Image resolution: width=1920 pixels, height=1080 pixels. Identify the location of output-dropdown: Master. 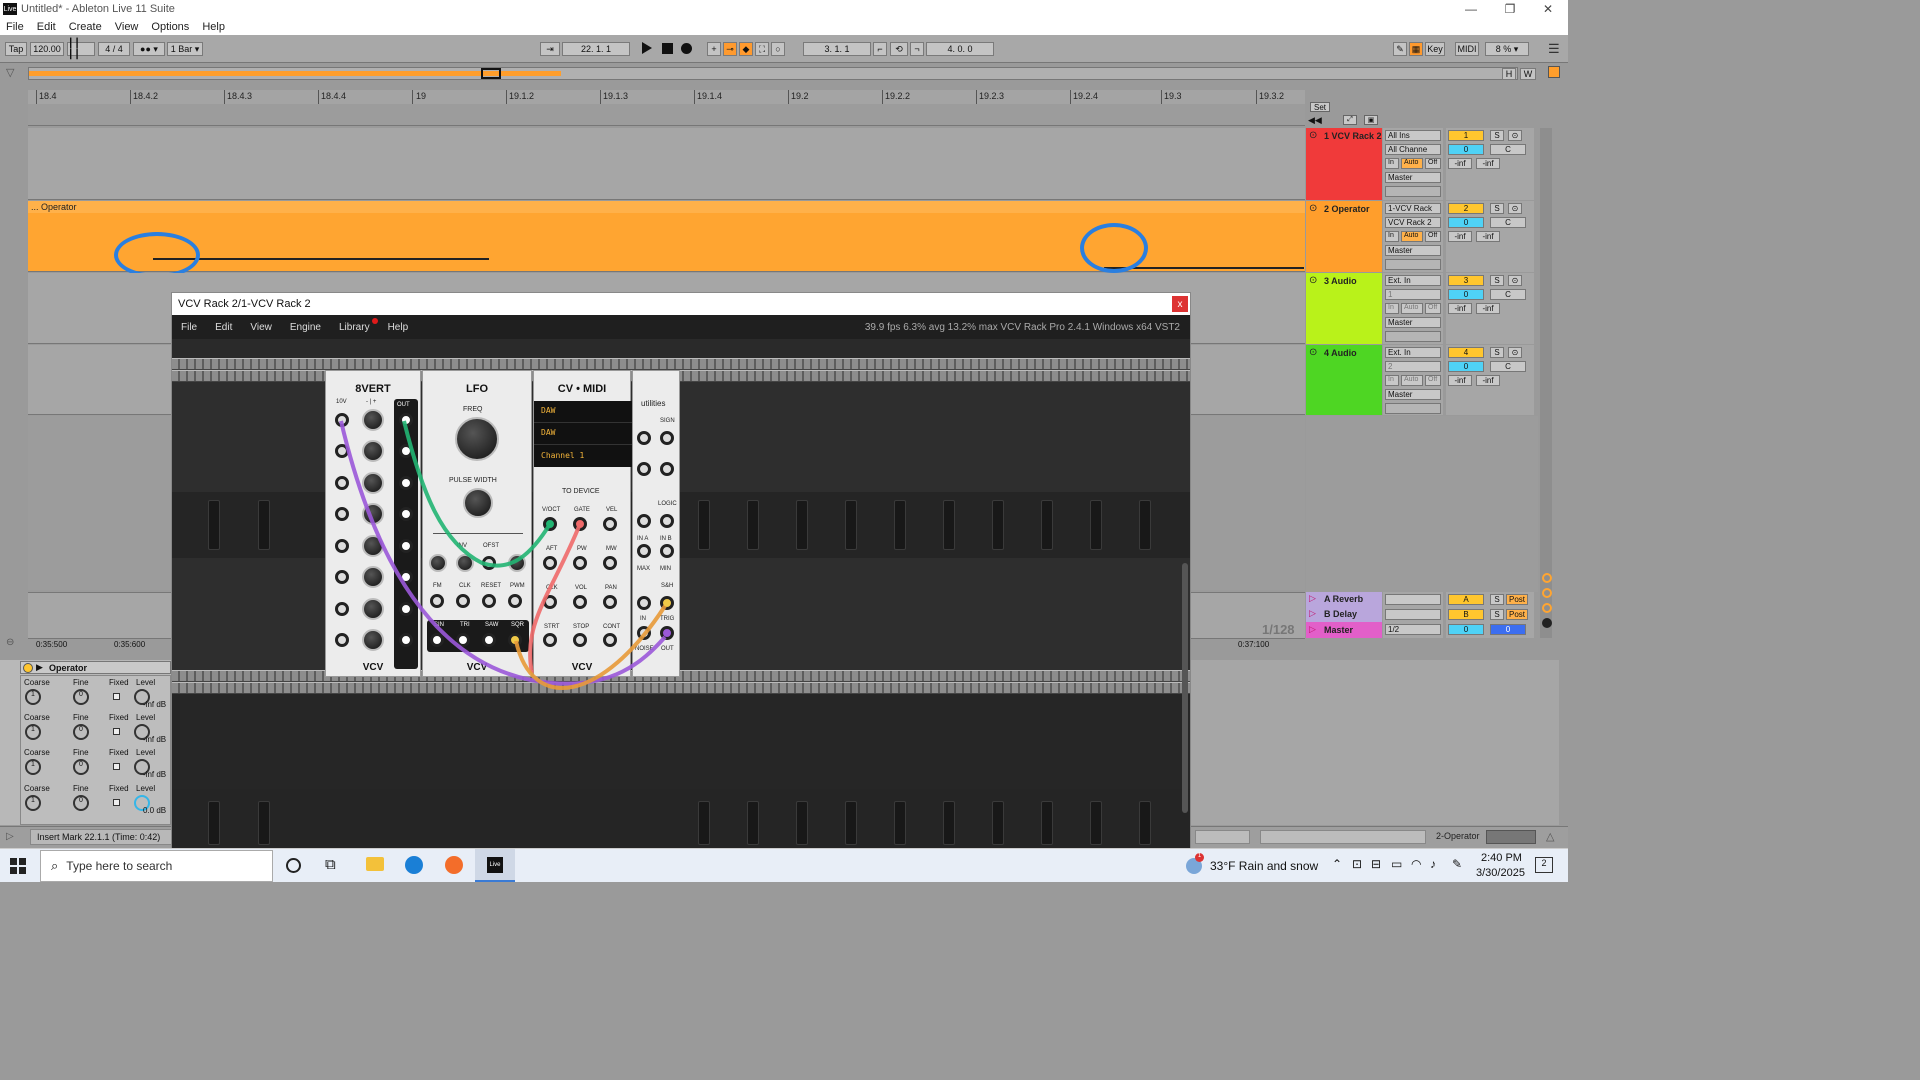
(1413, 322).